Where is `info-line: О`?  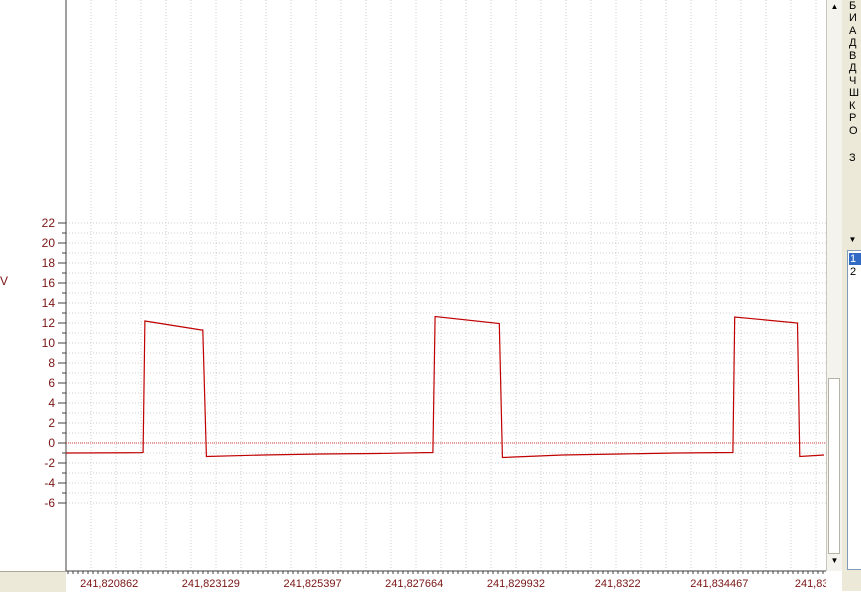
info-line: О is located at coordinates (853, 131).